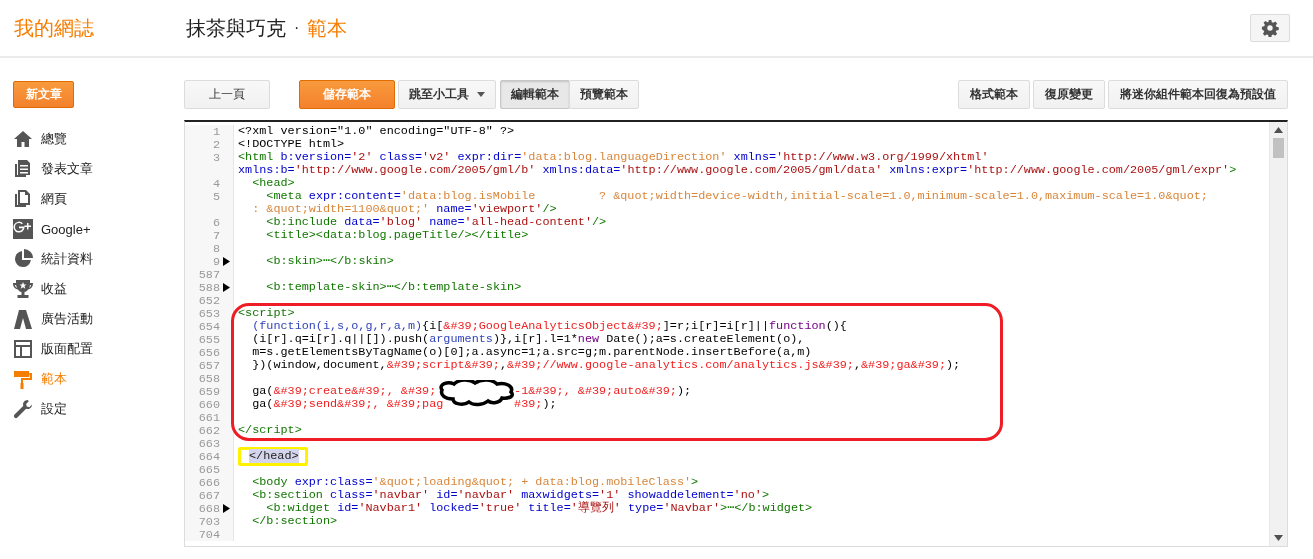  I want to click on document-stack-icon, so click(23, 169).